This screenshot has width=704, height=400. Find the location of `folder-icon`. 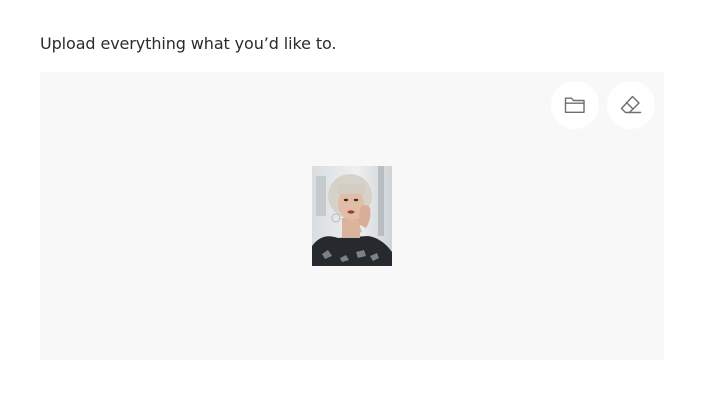

folder-icon is located at coordinates (575, 105).